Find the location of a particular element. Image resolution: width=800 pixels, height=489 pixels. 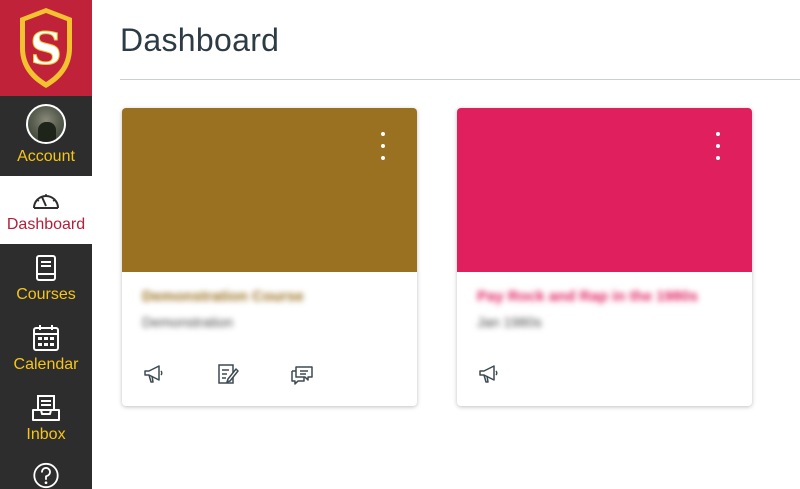

nav-item-dashboard: Dashboard is located at coordinates (46, 210).